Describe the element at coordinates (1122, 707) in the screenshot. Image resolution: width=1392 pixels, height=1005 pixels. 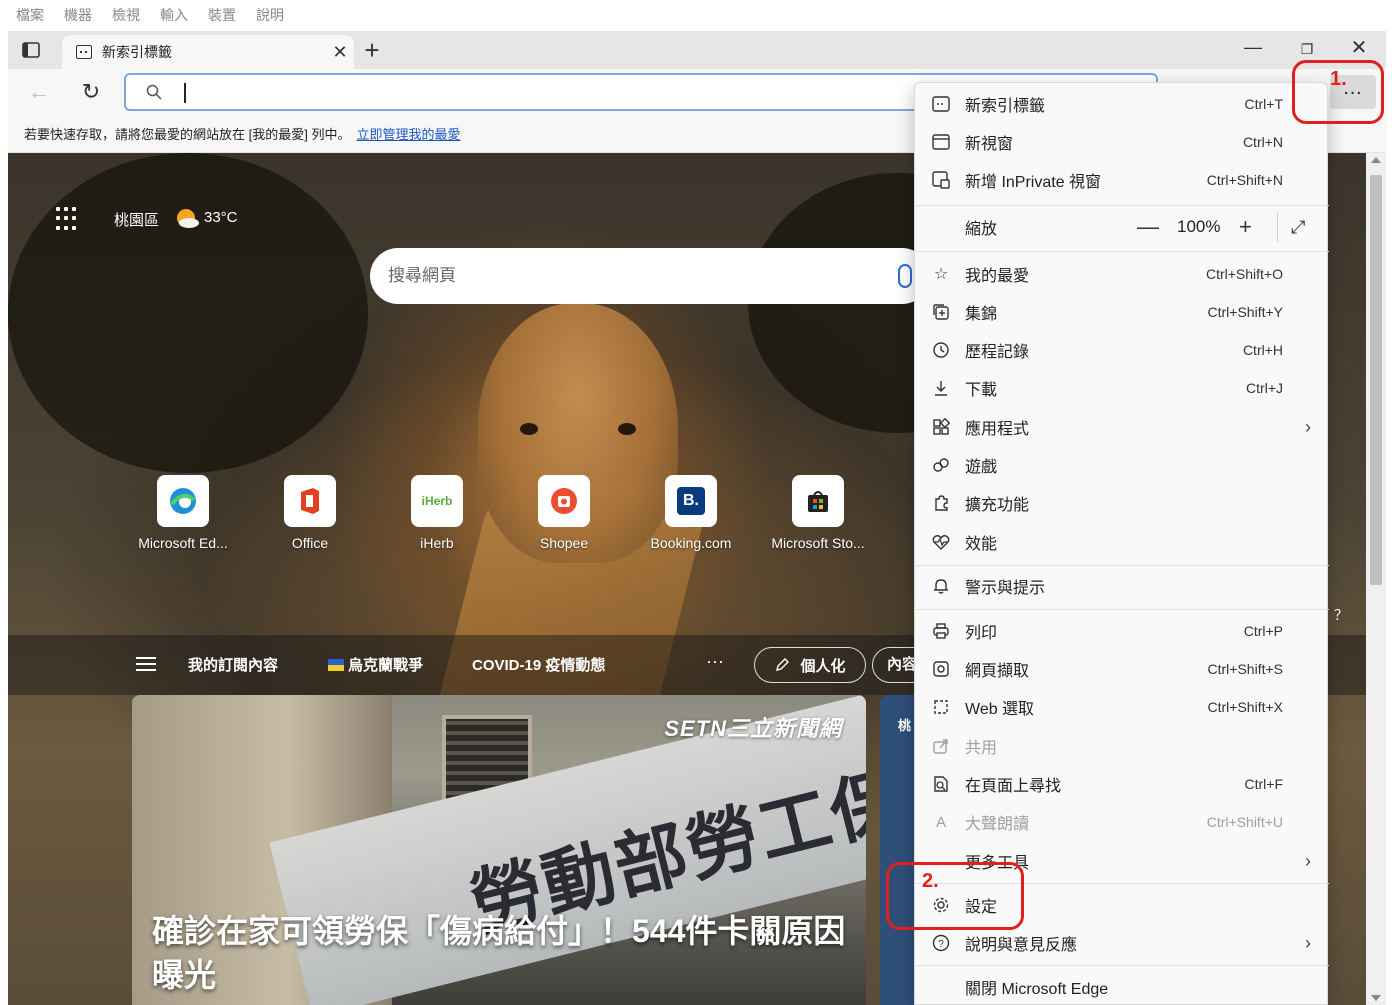
I see `menu-item-web-select: Web 選取 Ctrl+Shift+X` at that location.